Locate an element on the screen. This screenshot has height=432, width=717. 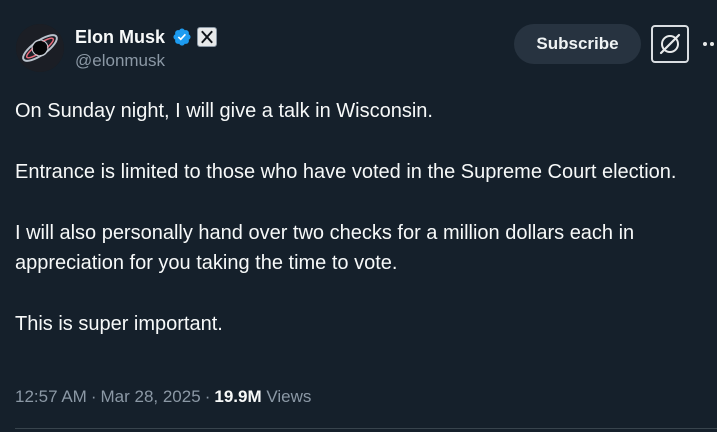
tweet-date: Mar 28, 2025 is located at coordinates (151, 396).